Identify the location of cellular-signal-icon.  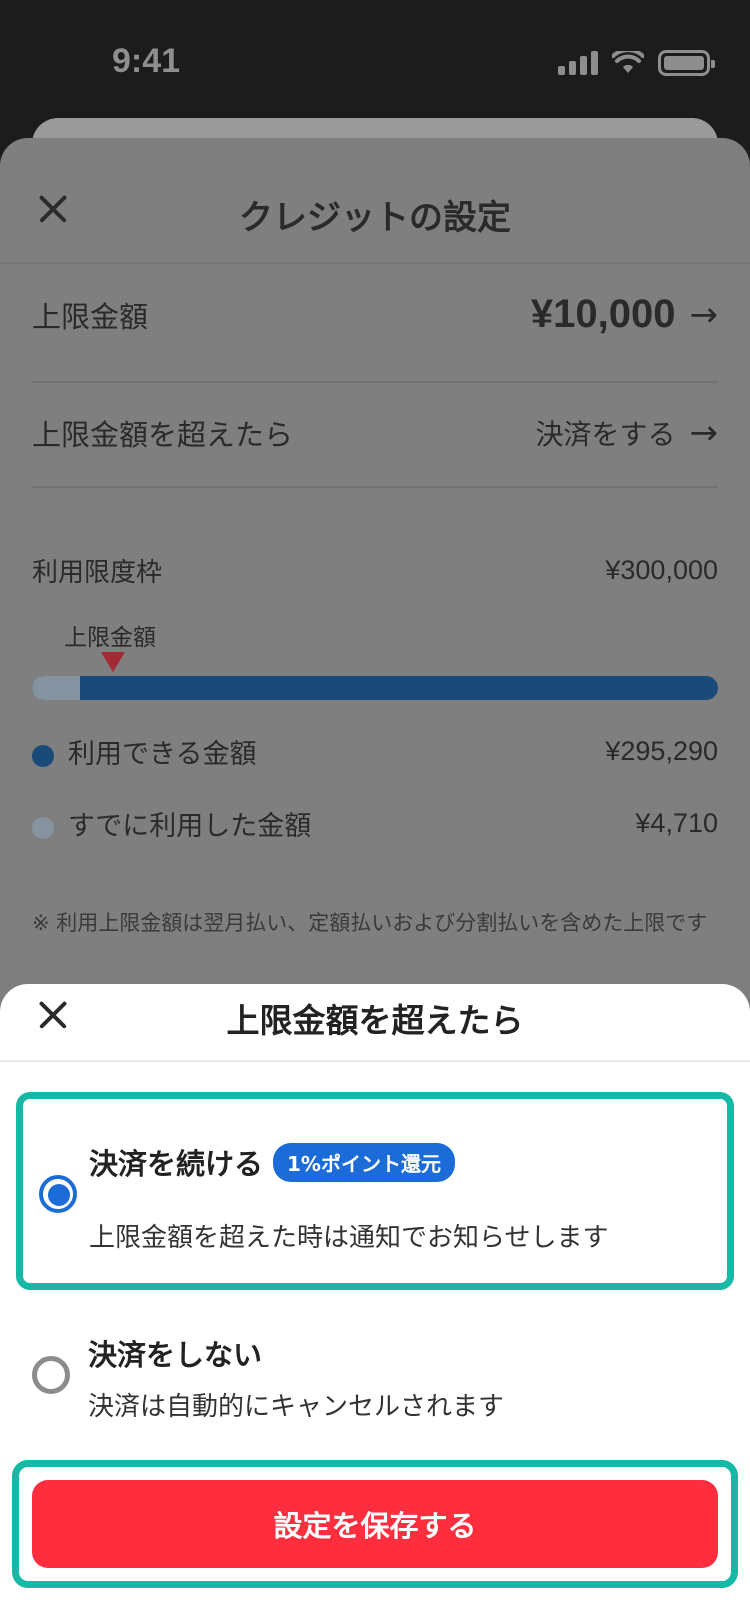
(578, 63).